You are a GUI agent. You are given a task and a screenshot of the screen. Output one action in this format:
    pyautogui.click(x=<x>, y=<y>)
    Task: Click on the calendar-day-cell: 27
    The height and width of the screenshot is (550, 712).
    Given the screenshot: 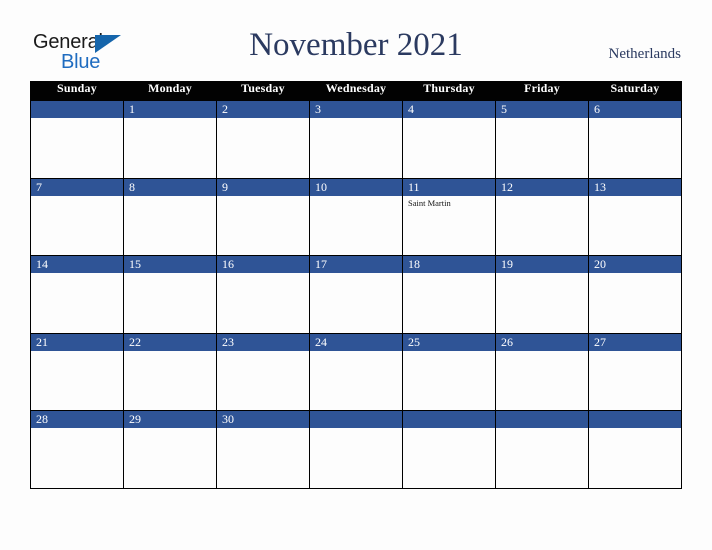 What is the action you would take?
    pyautogui.click(x=635, y=372)
    